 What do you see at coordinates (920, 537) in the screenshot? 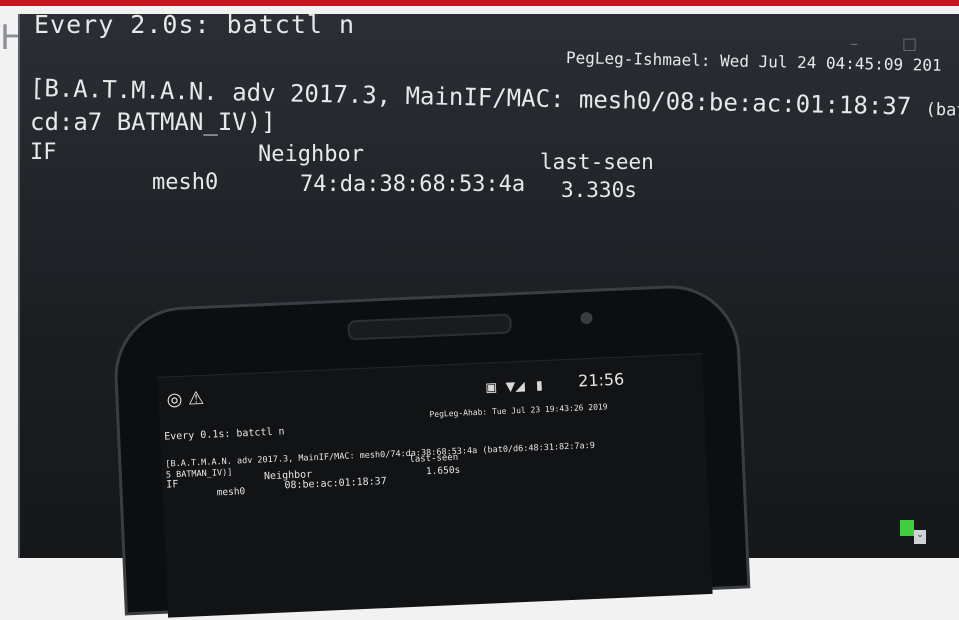
I see `scroll-down-icon: ⌄` at bounding box center [920, 537].